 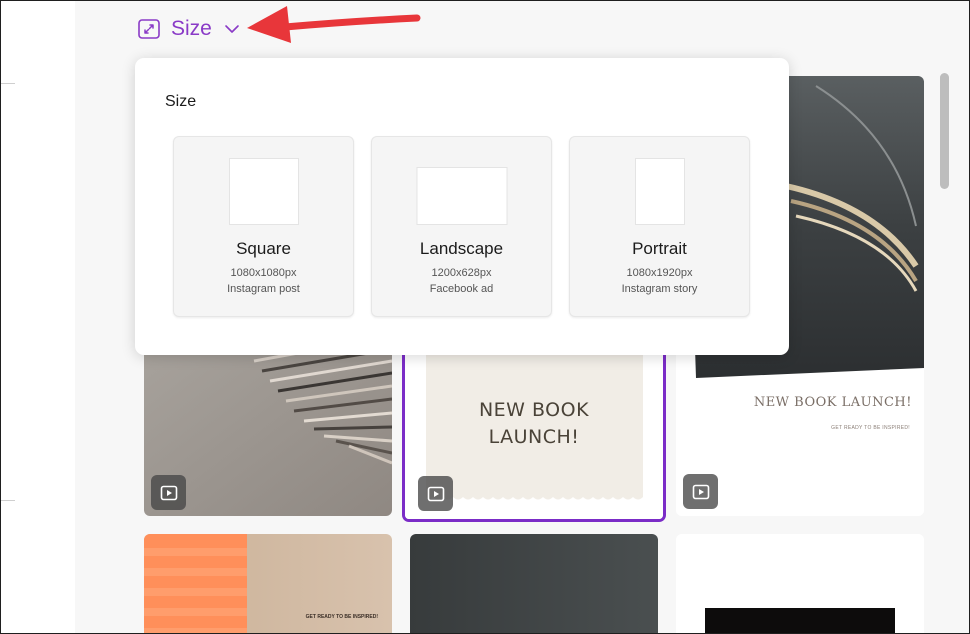 I want to click on size-dropdown-button: Size, so click(x=188, y=29).